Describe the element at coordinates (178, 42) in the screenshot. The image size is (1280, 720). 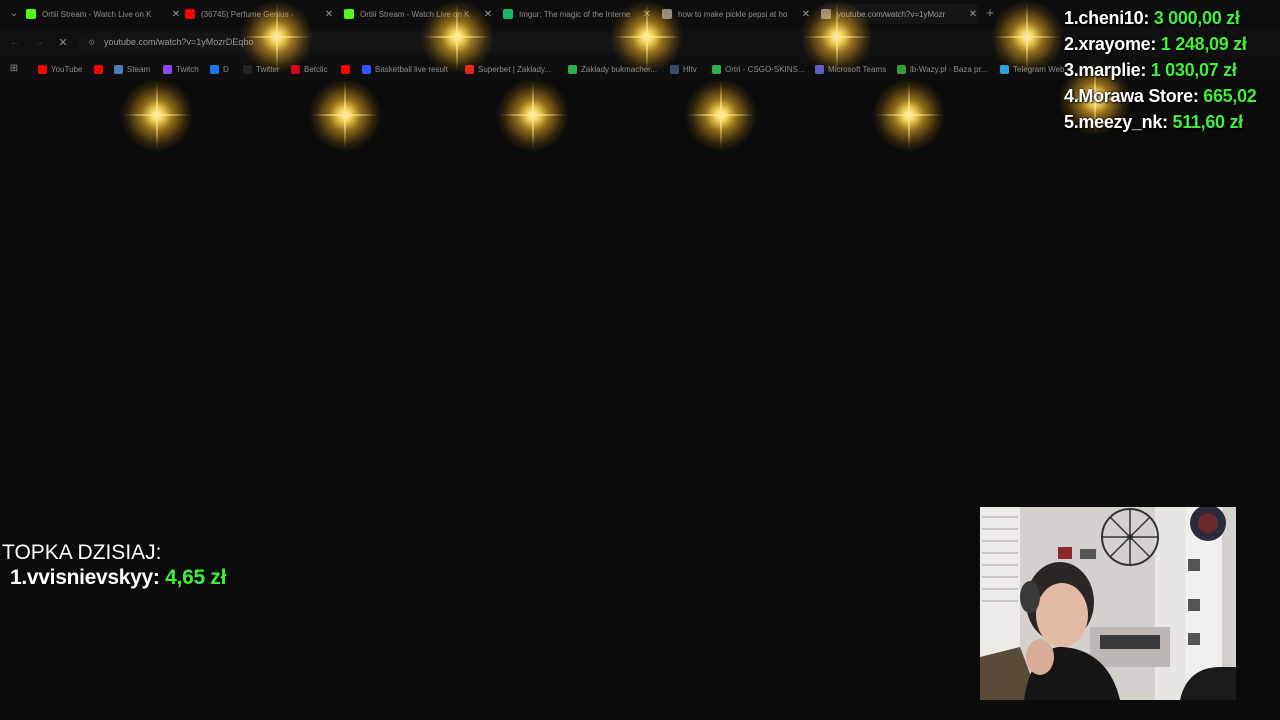
I see `url-text: youtube.com/watch?v=1yMozrDEqbo` at that location.